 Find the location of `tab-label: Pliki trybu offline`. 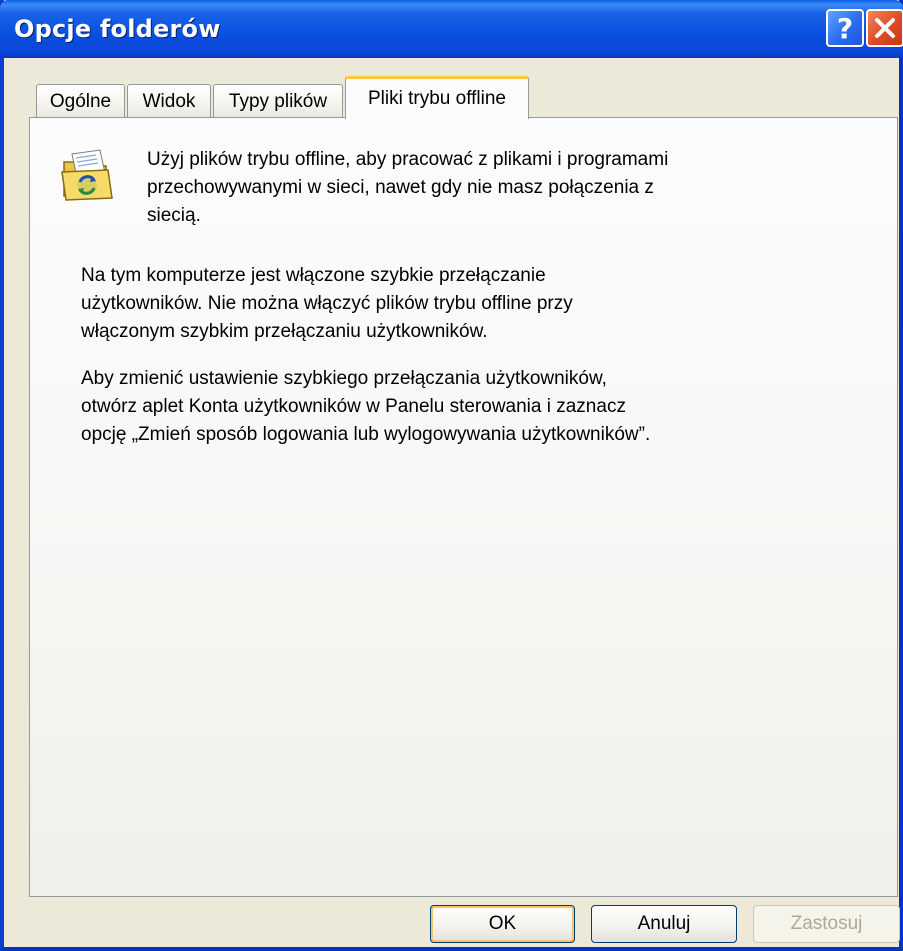

tab-label: Pliki trybu offline is located at coordinates (437, 98).